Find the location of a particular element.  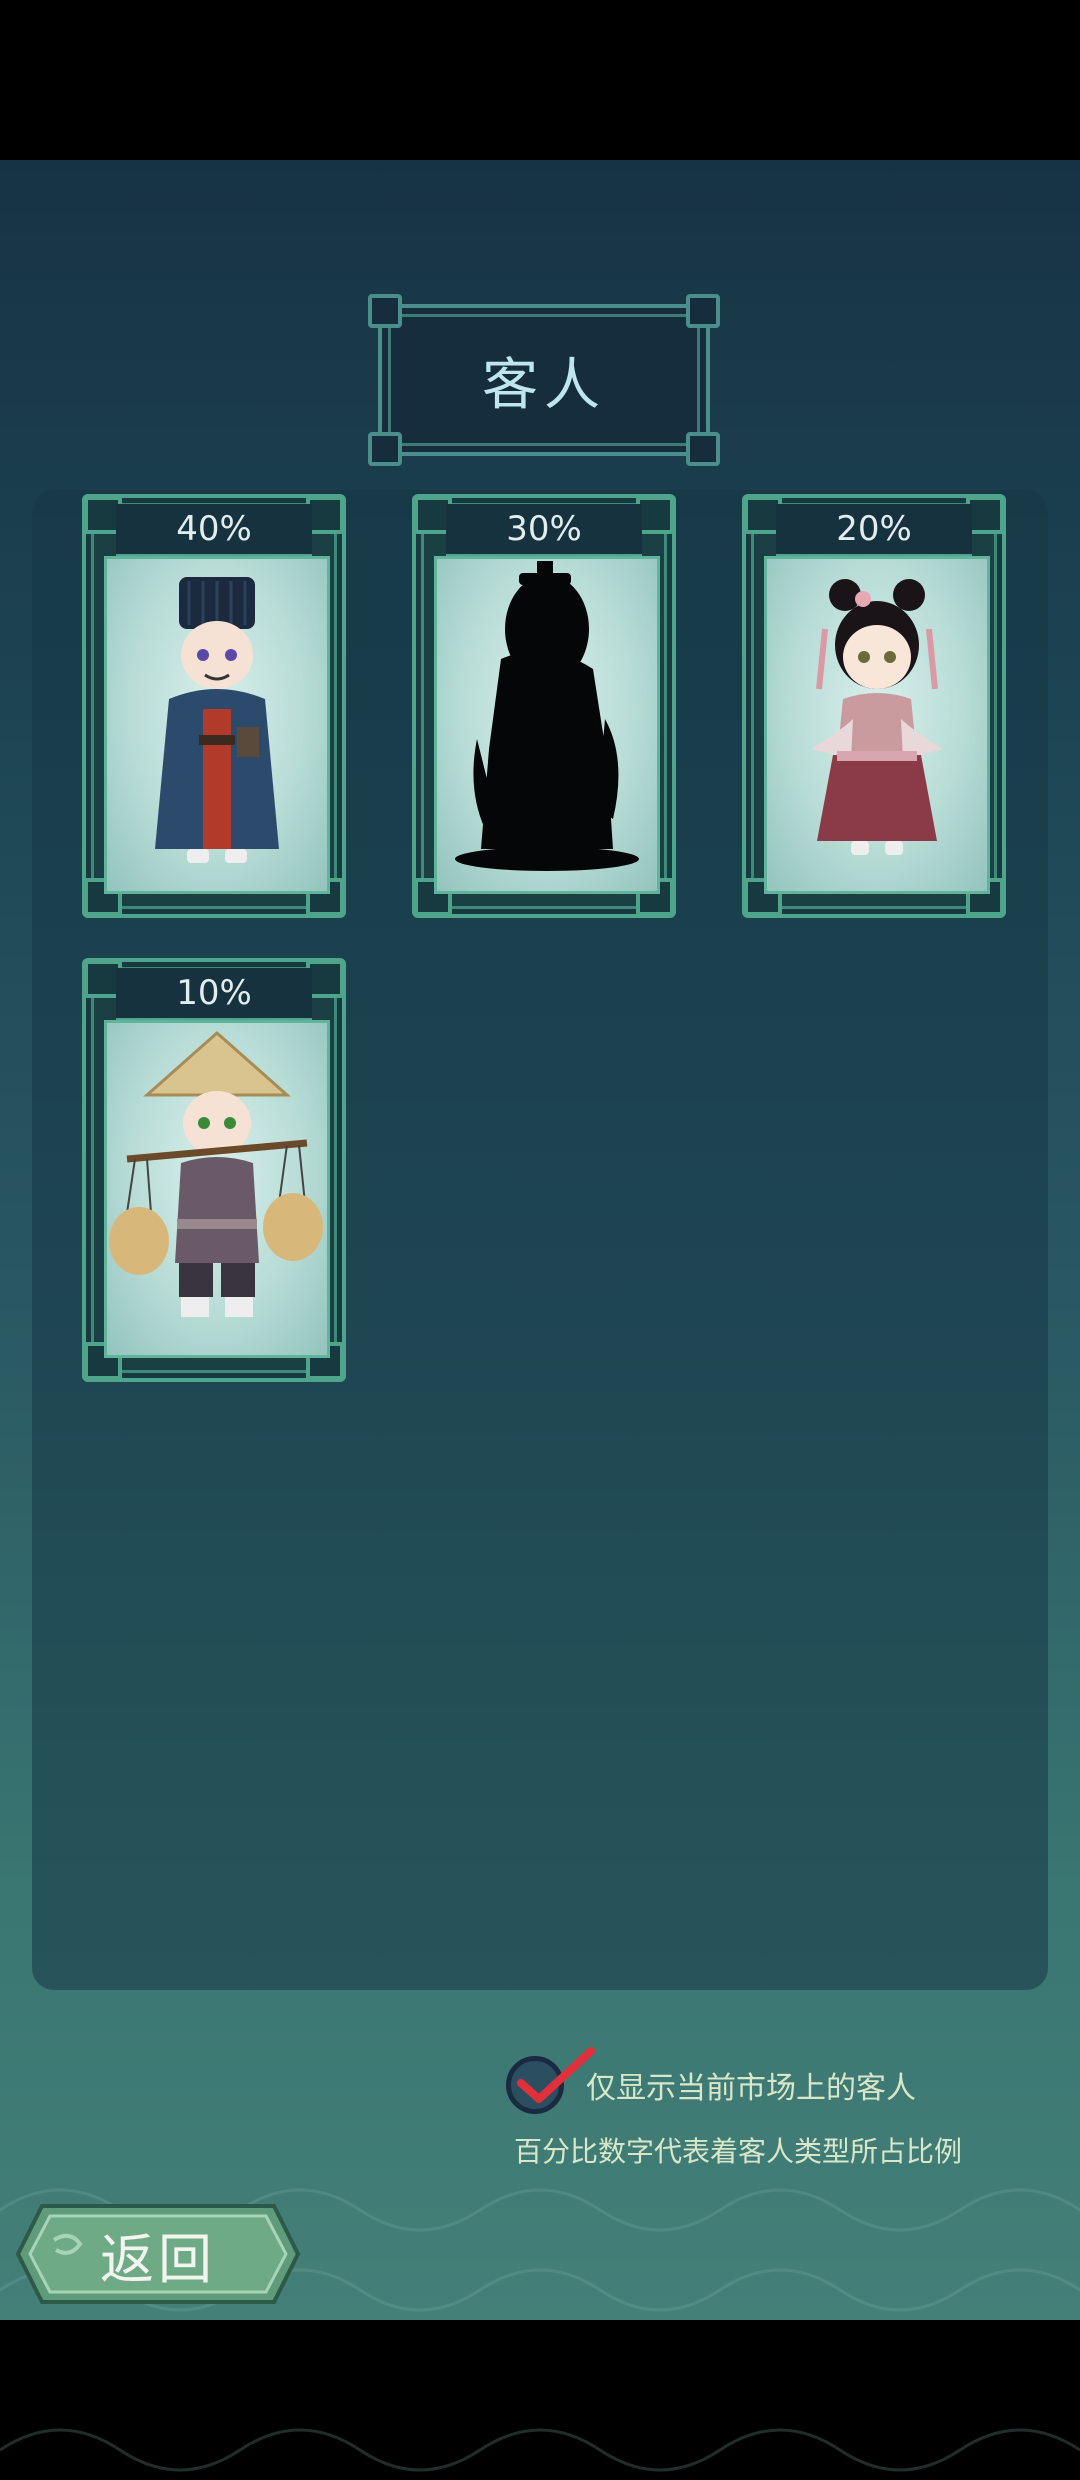

customer-card-maiden: 20% is located at coordinates (874, 706).